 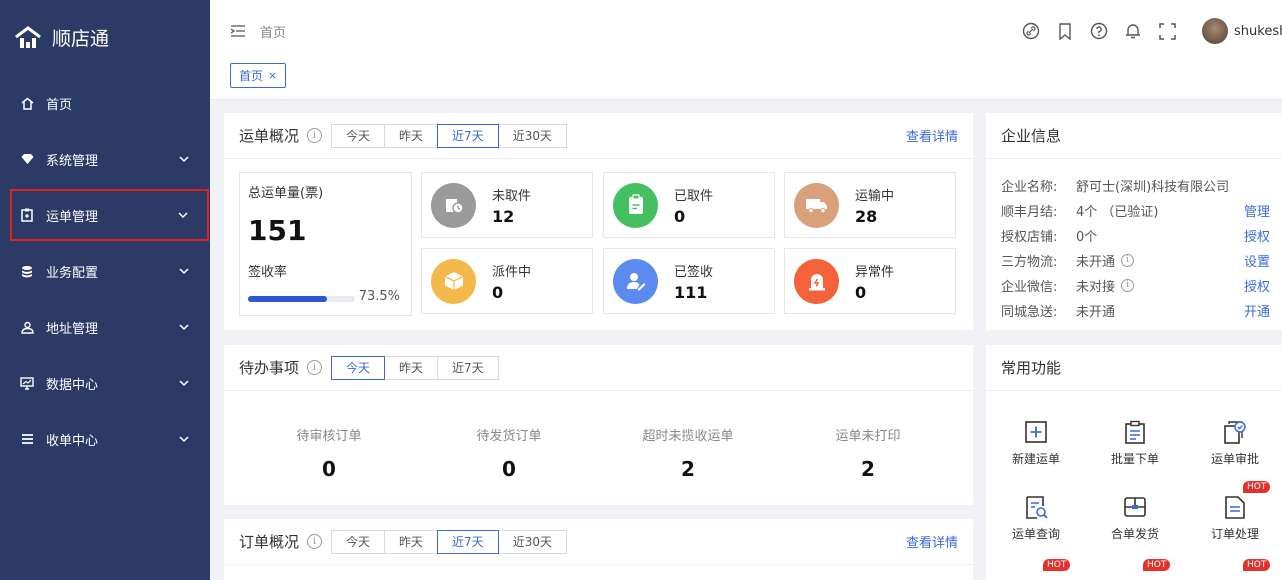 What do you see at coordinates (1096, 287) in the screenshot?
I see `enterprise-value: 未对接` at bounding box center [1096, 287].